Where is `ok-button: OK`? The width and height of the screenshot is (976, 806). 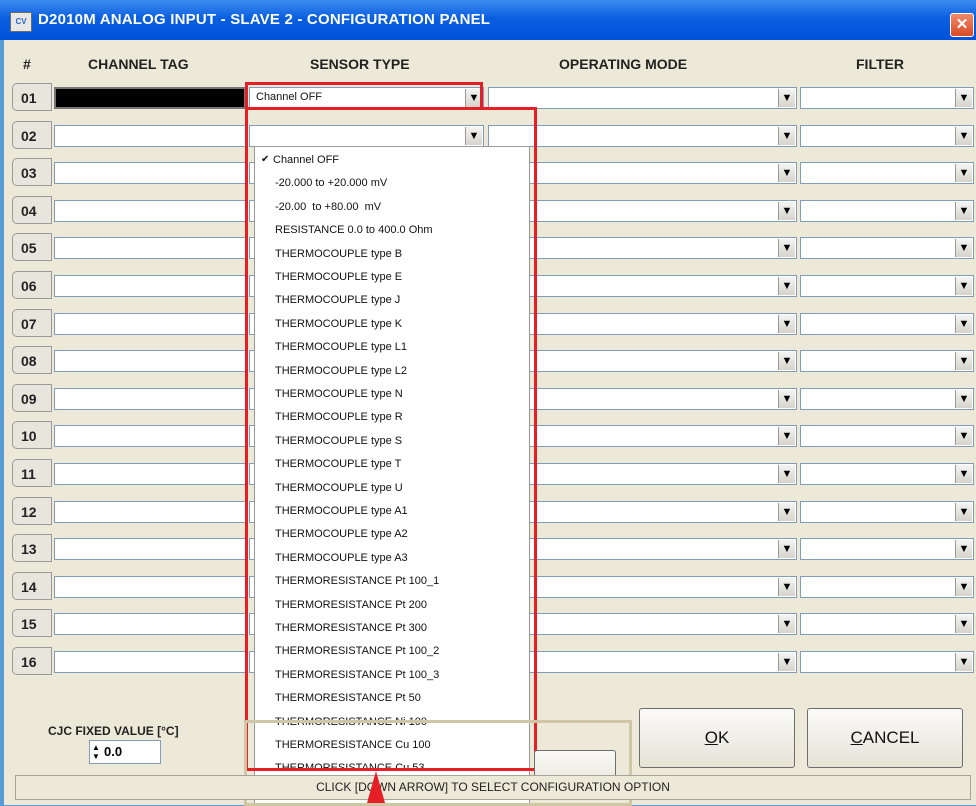 ok-button: OK is located at coordinates (717, 738).